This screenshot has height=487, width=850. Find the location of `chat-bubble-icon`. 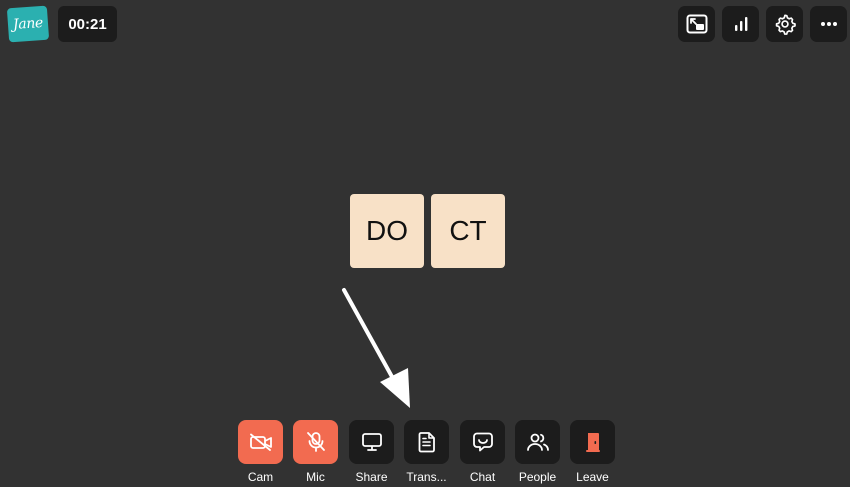

chat-bubble-icon is located at coordinates (482, 442).